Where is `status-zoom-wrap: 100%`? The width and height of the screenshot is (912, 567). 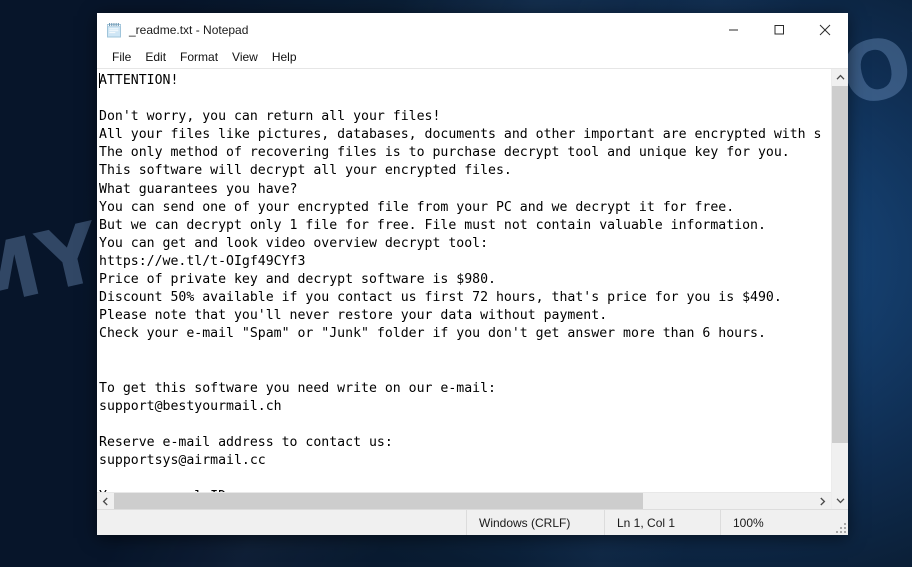 status-zoom-wrap: 100% is located at coordinates (784, 522).